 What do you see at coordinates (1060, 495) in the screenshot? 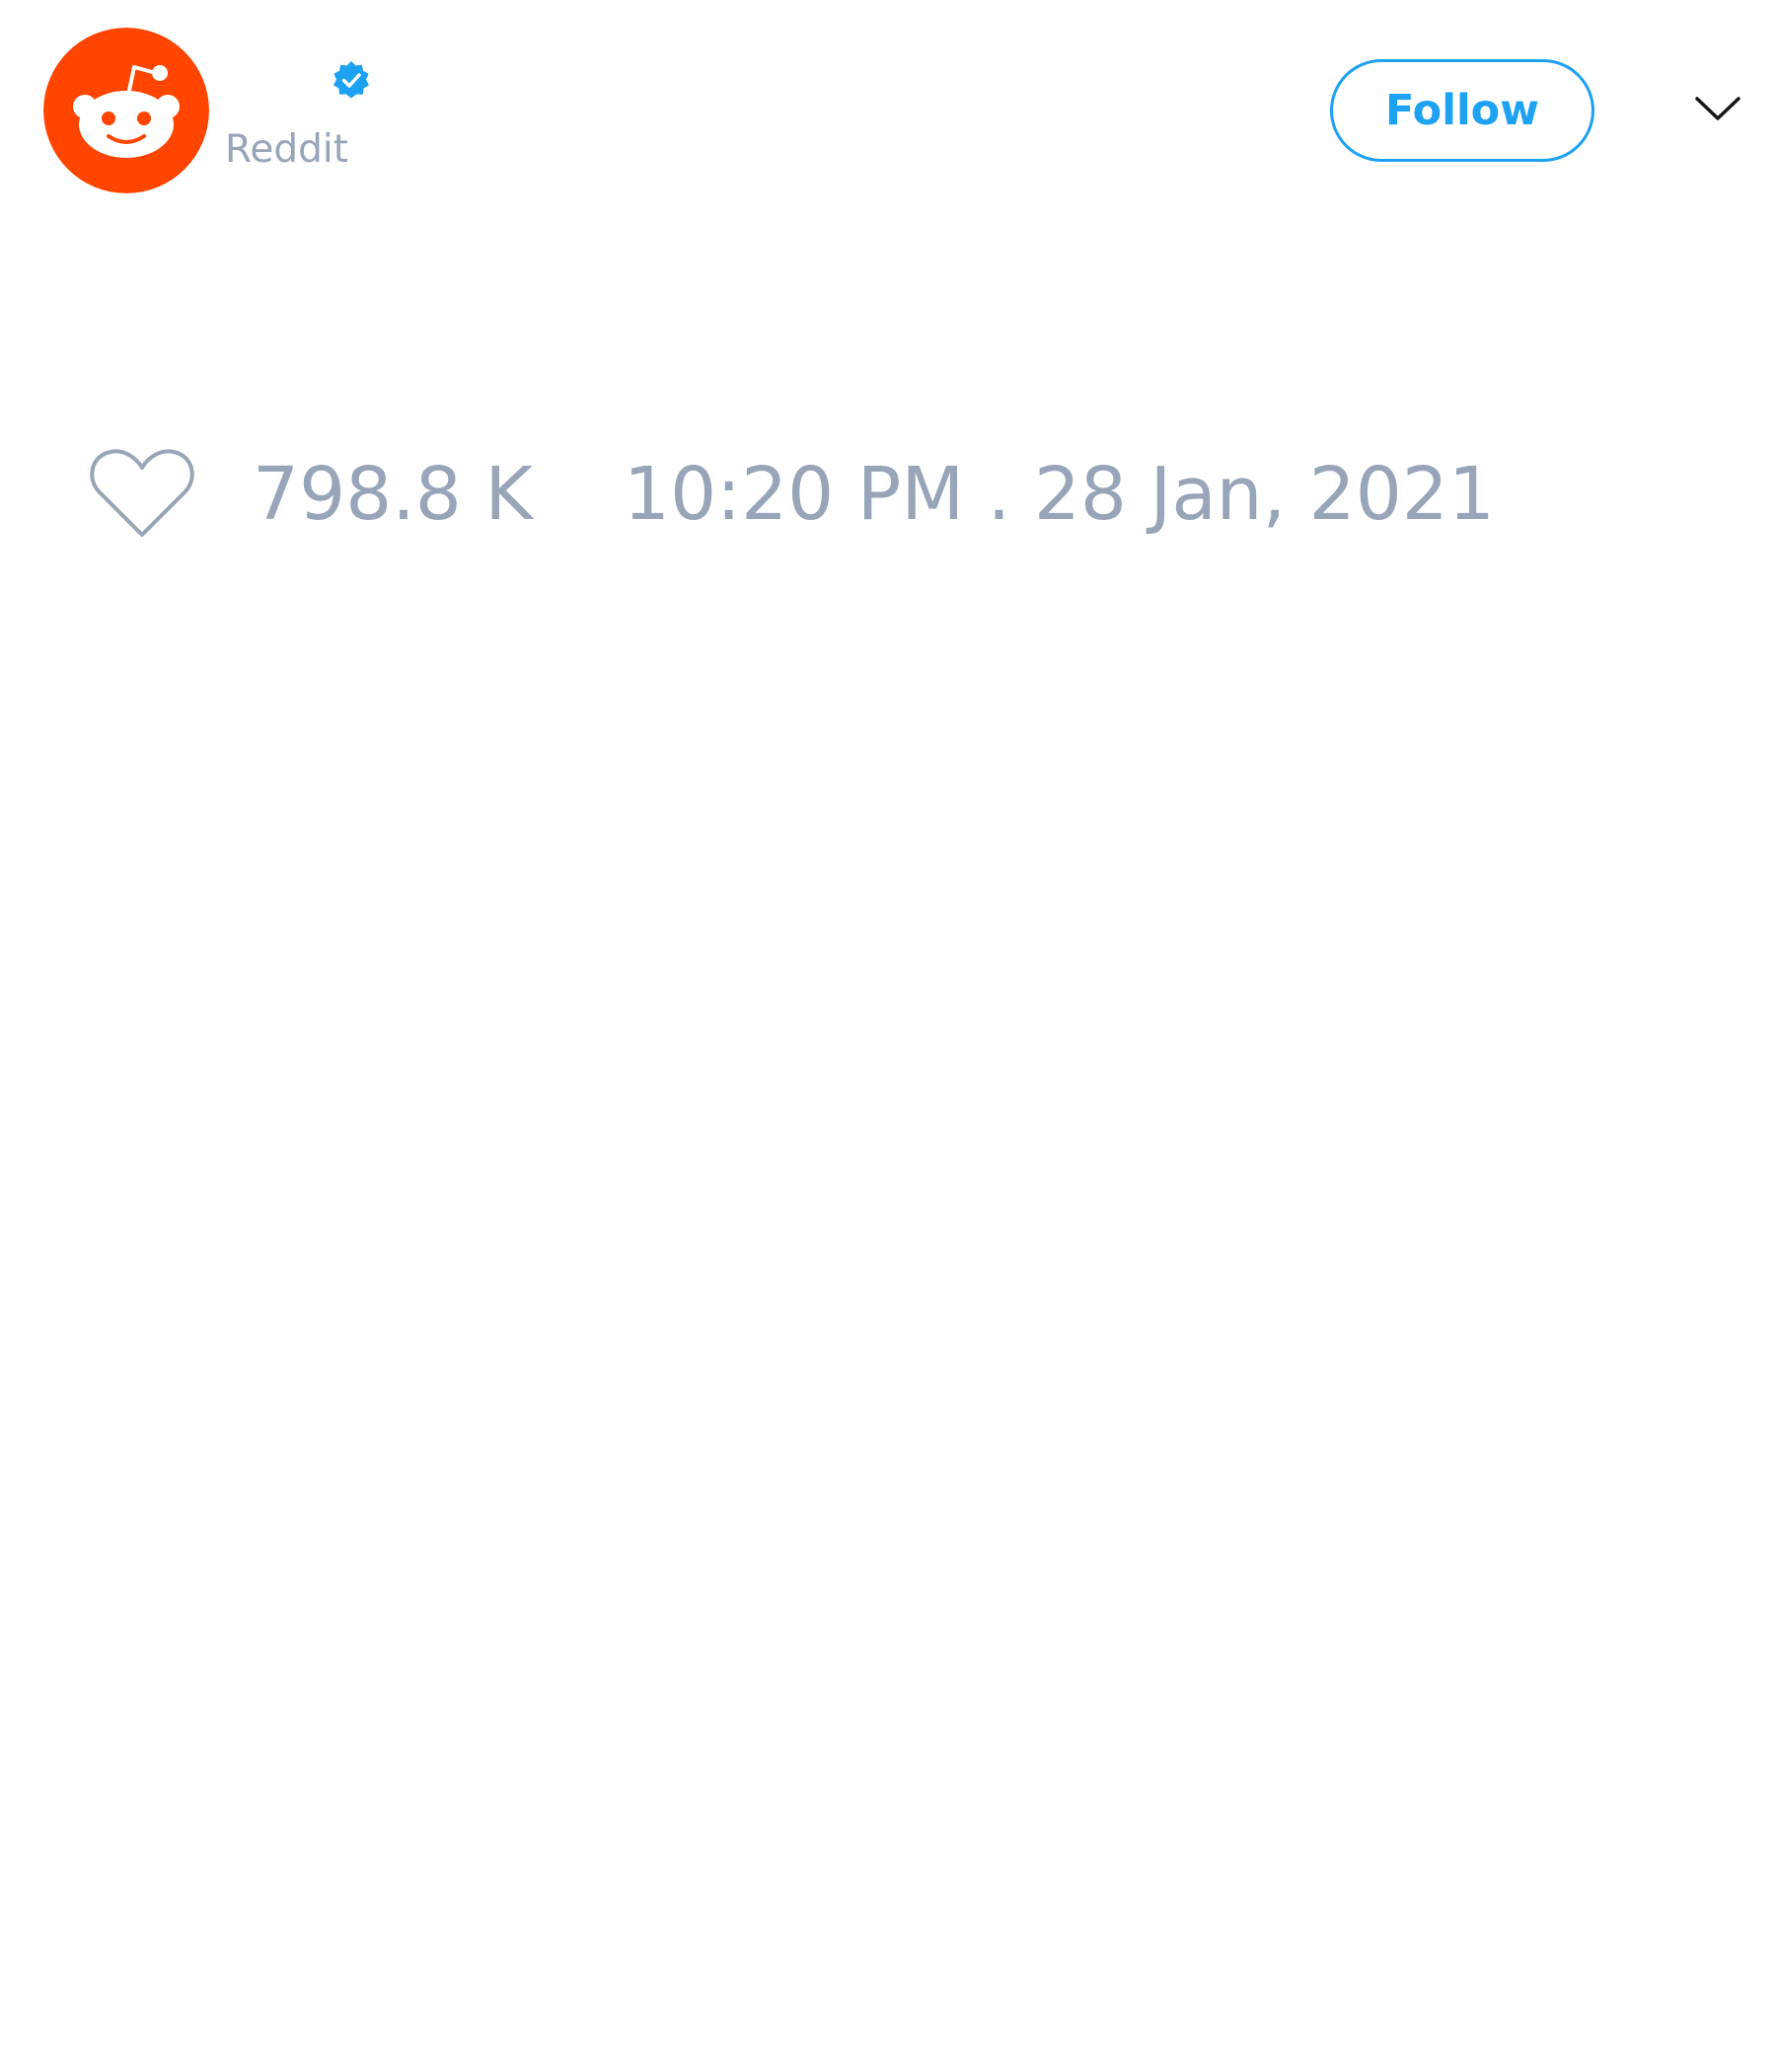
I see `tweet-timestamp: 10:20 PM . 28 Jan, 2021` at bounding box center [1060, 495].